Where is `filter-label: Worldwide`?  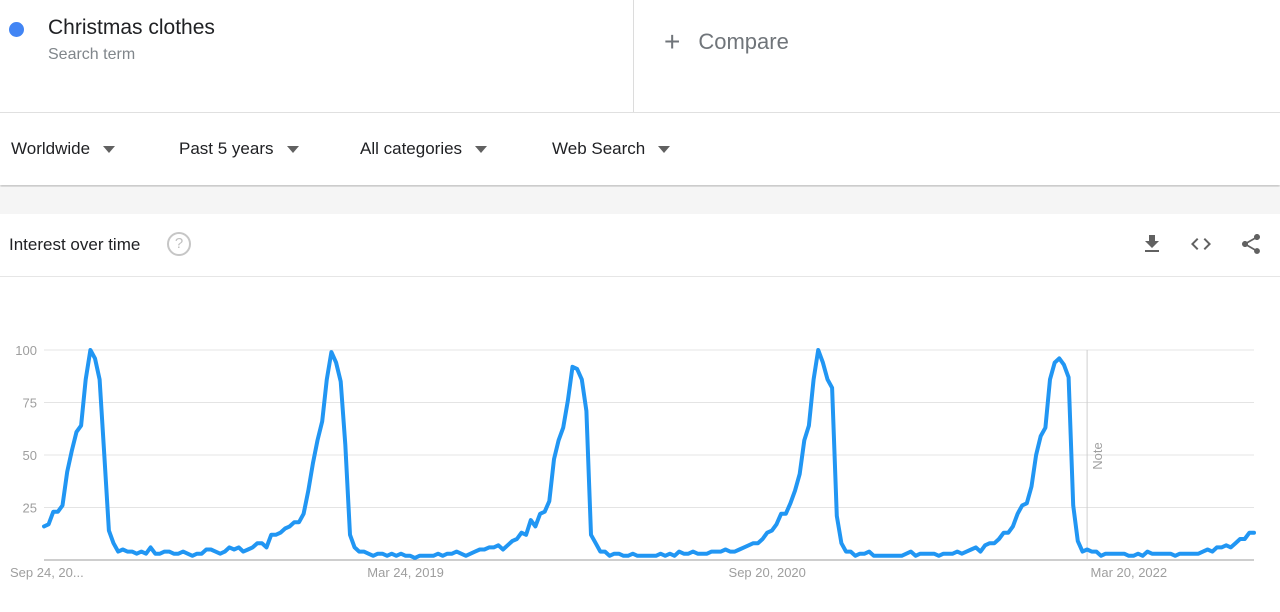 filter-label: Worldwide is located at coordinates (51, 148).